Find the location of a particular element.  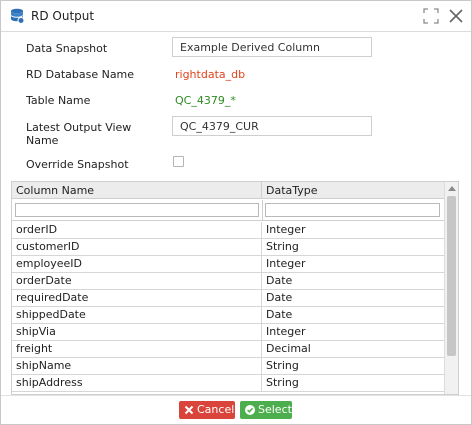

column-name-cell: employeeID is located at coordinates (137, 264).